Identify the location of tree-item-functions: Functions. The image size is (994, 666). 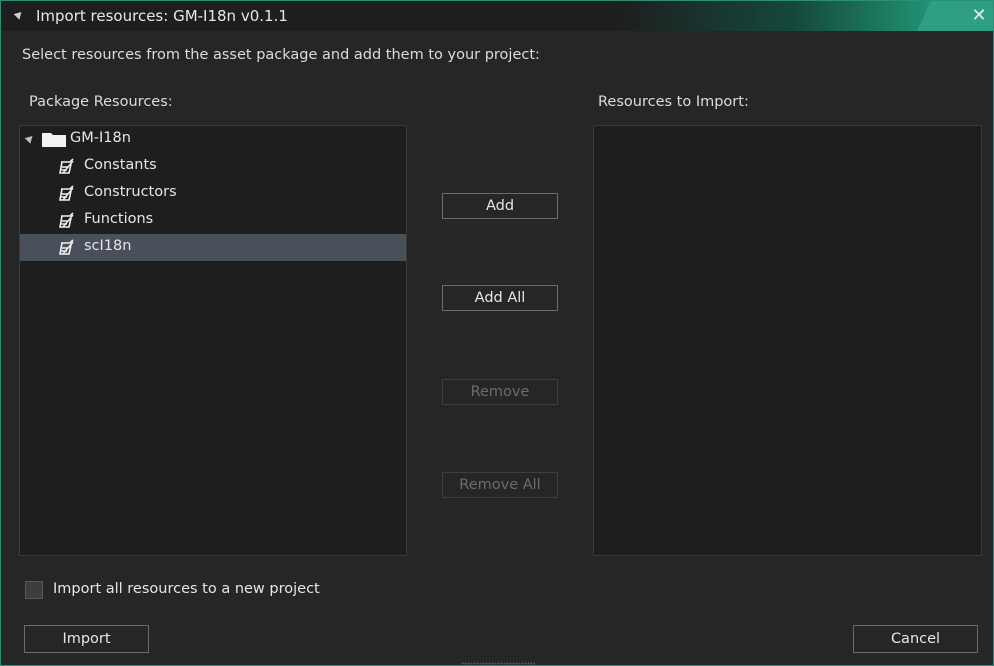
(213, 220).